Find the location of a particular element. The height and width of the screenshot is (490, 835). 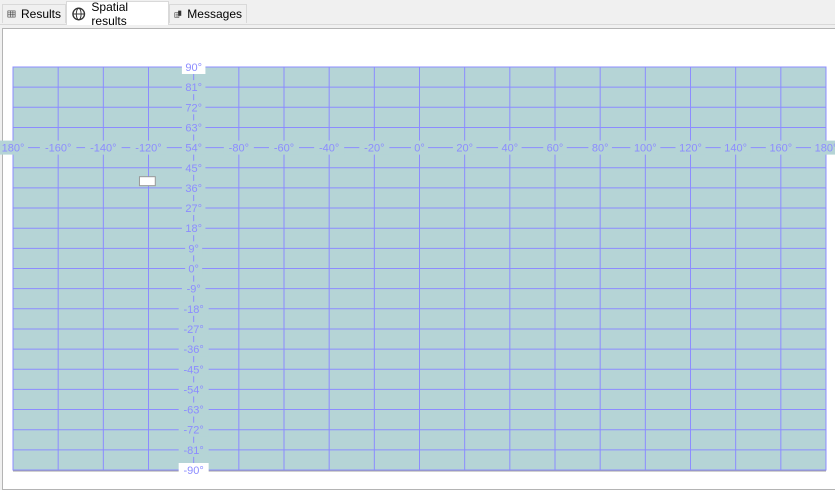

latitude-label: 27° is located at coordinates (193, 209).